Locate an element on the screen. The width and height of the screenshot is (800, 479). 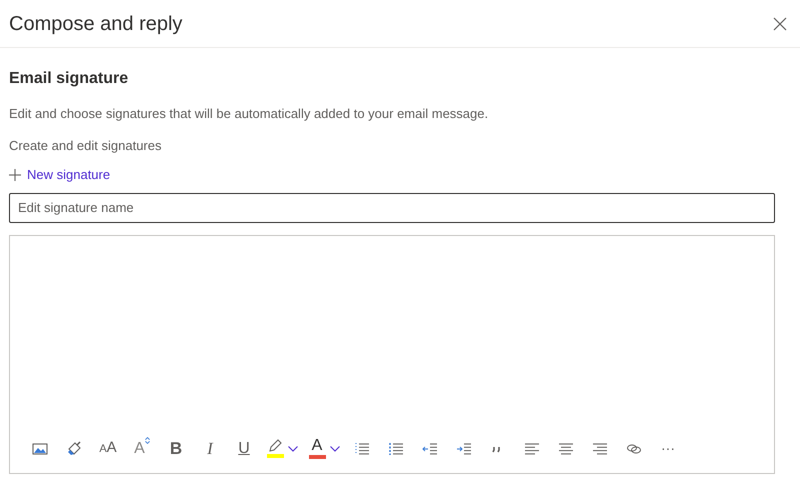
subheading: Create and edit signatures is located at coordinates (85, 145).